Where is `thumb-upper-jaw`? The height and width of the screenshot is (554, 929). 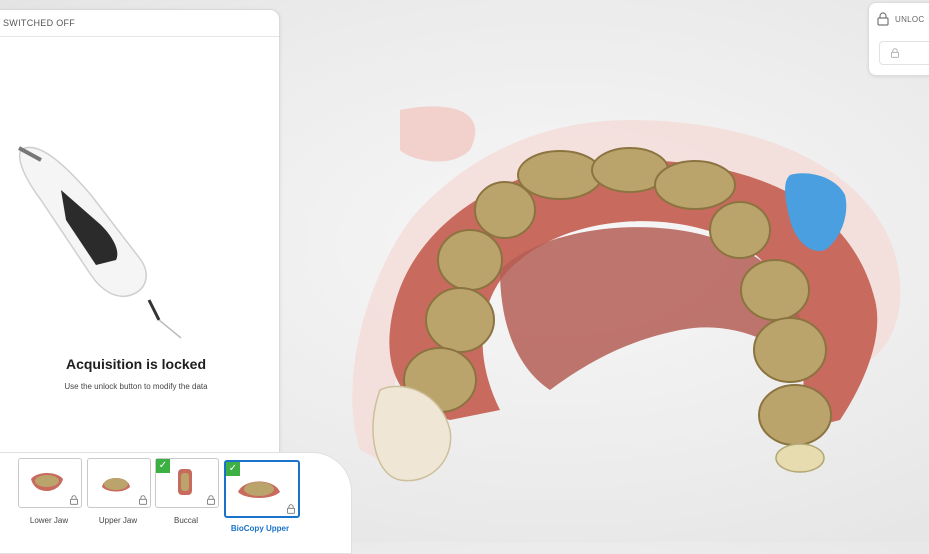 thumb-upper-jaw is located at coordinates (119, 483).